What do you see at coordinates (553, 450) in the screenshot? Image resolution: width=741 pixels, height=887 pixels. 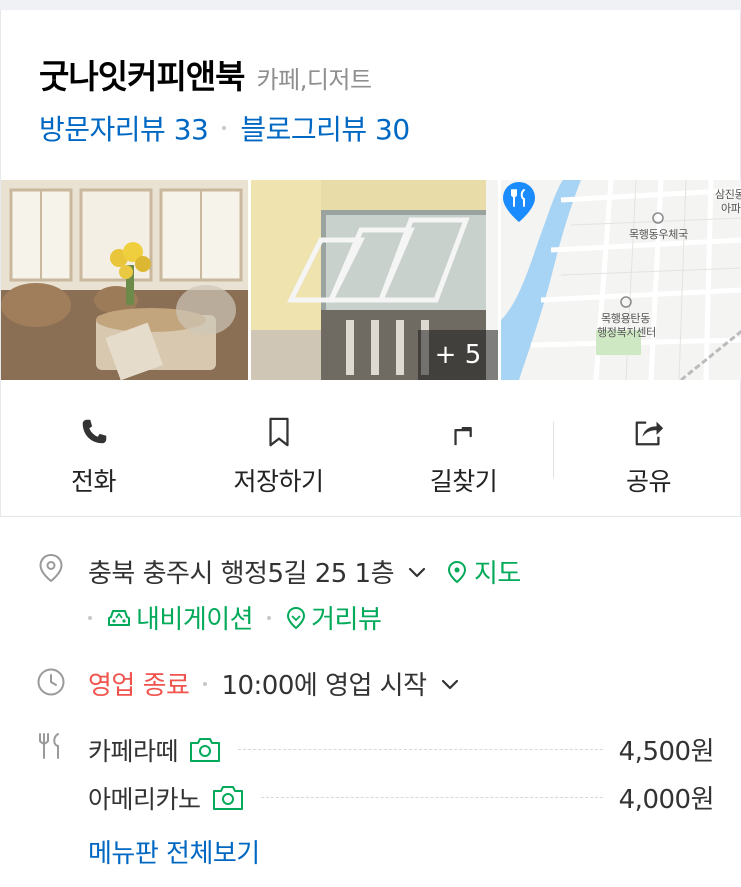 I see `action-divider` at bounding box center [553, 450].